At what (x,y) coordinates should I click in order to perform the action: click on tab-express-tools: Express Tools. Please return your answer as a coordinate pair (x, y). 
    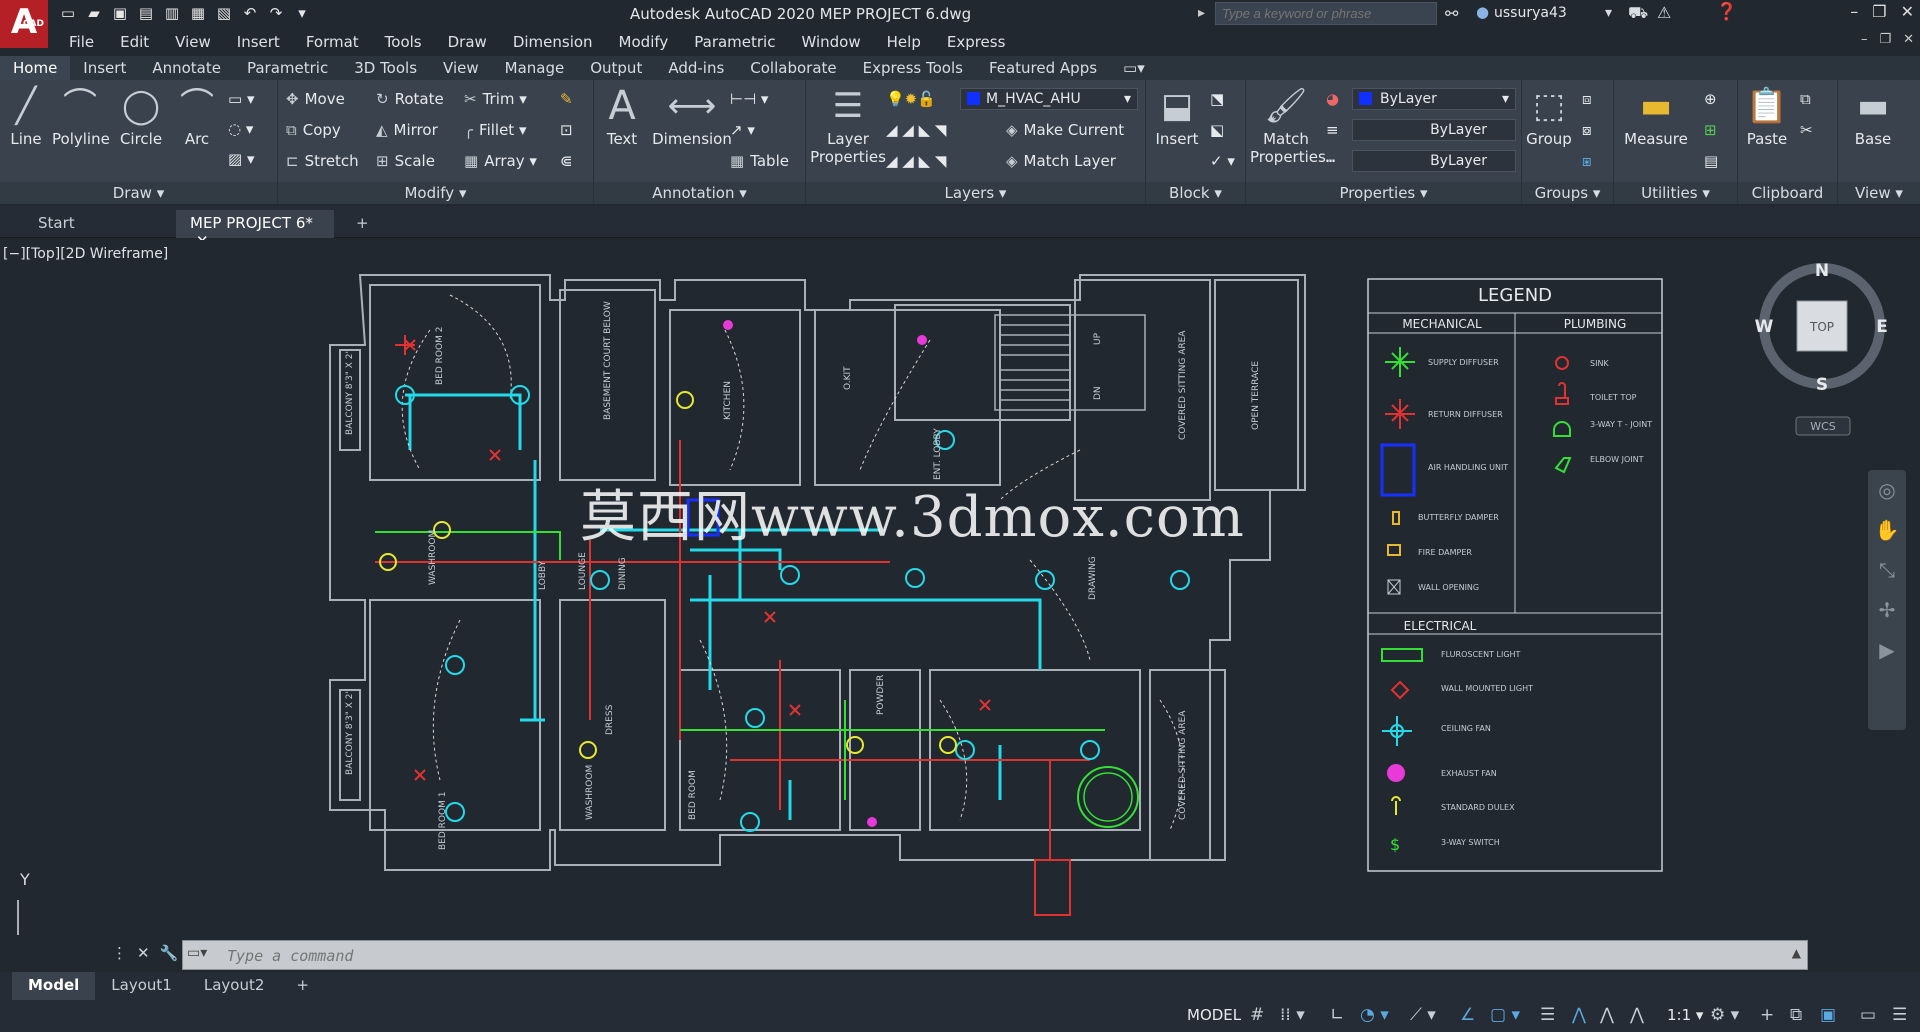
    Looking at the image, I should click on (913, 68).